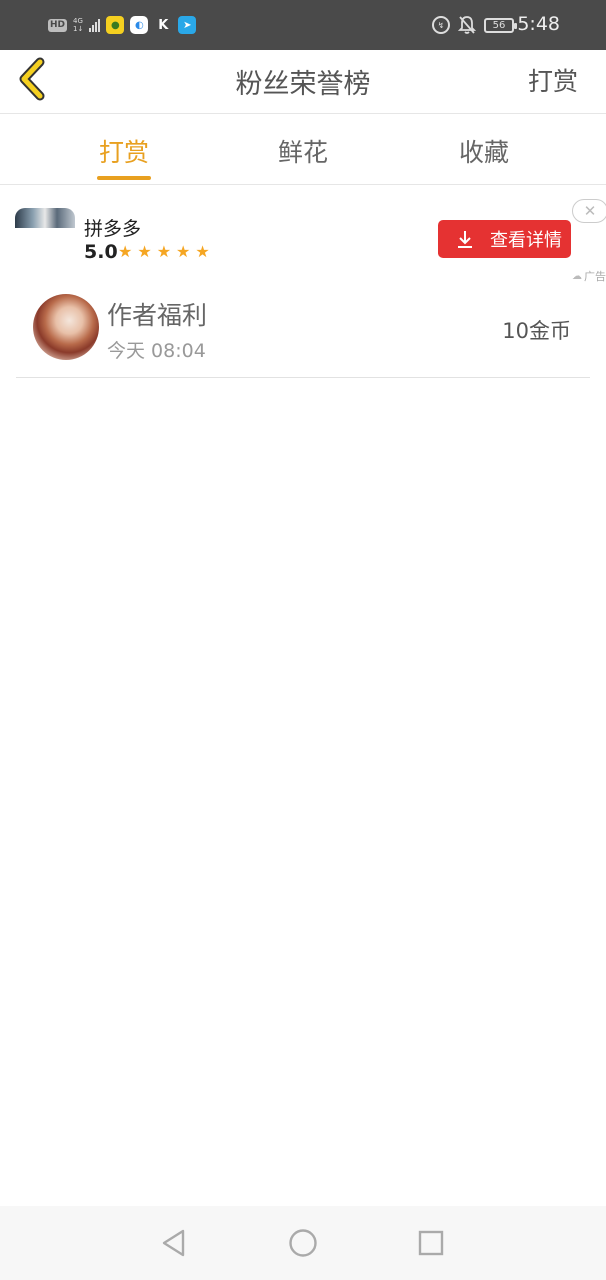  Describe the element at coordinates (95, 25) in the screenshot. I see `signal-icon` at that location.